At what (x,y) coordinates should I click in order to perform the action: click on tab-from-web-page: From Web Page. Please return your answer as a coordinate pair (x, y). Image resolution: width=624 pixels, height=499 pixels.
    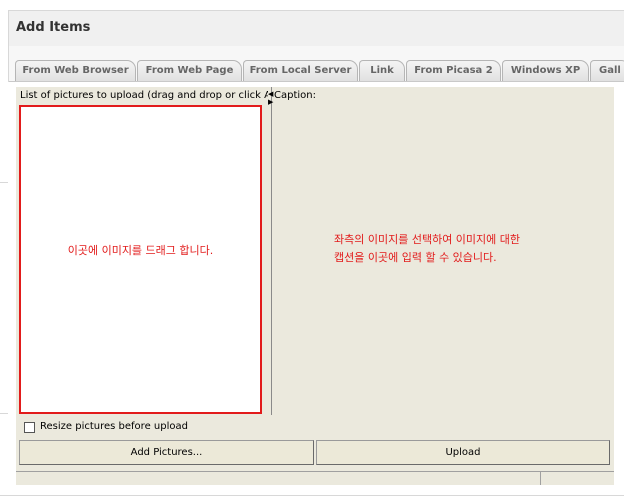
    Looking at the image, I should click on (189, 70).